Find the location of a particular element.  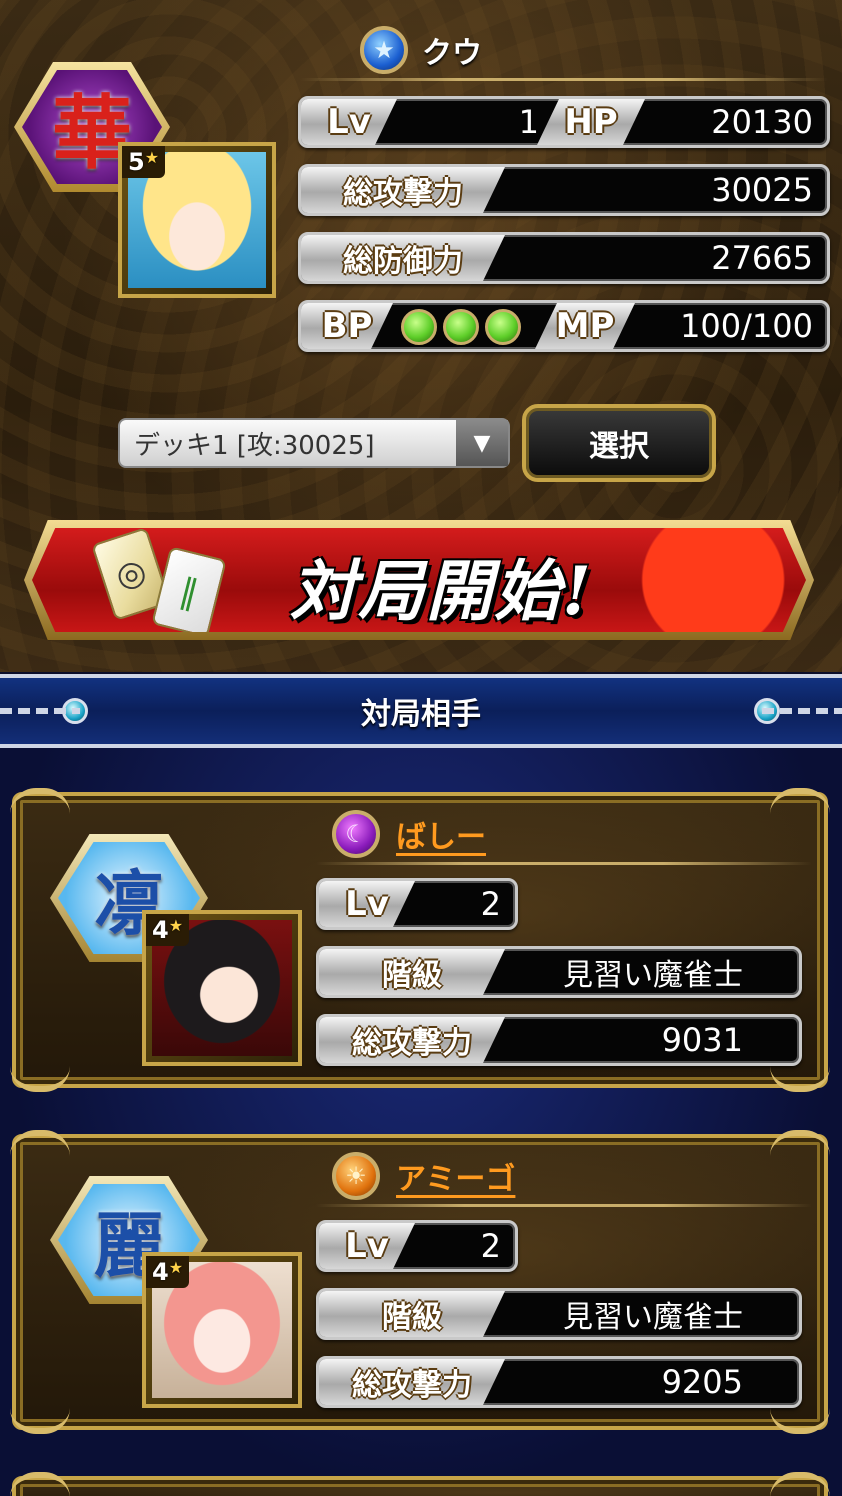

hp-label: HP is located at coordinates (591, 122).